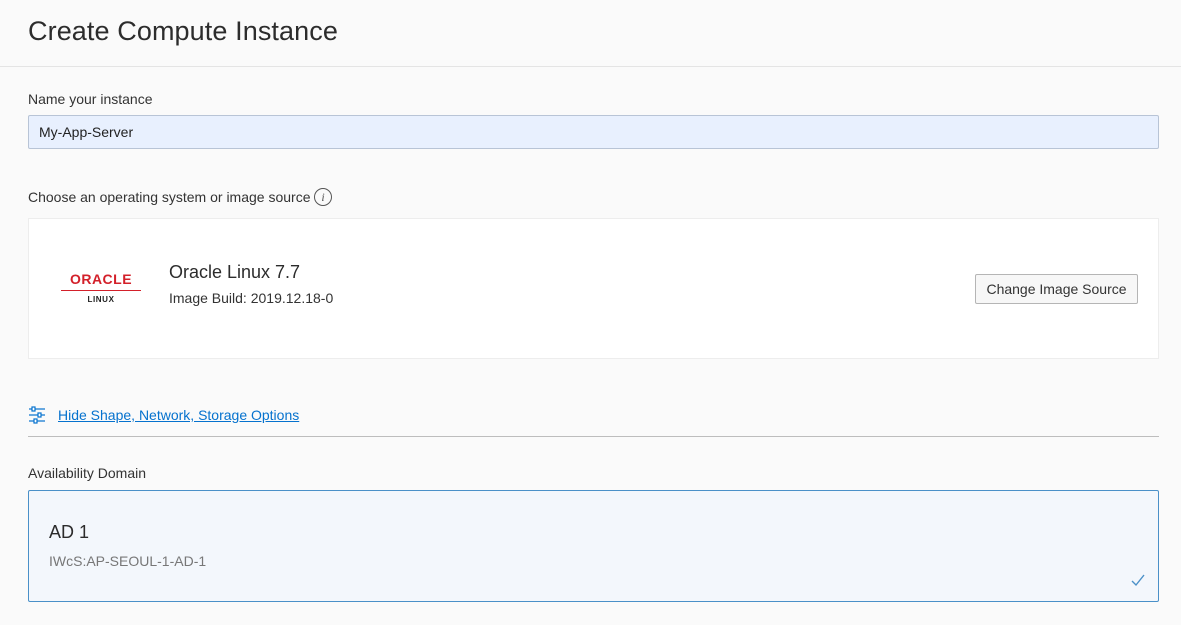  I want to click on instance-name-input, so click(593, 132).